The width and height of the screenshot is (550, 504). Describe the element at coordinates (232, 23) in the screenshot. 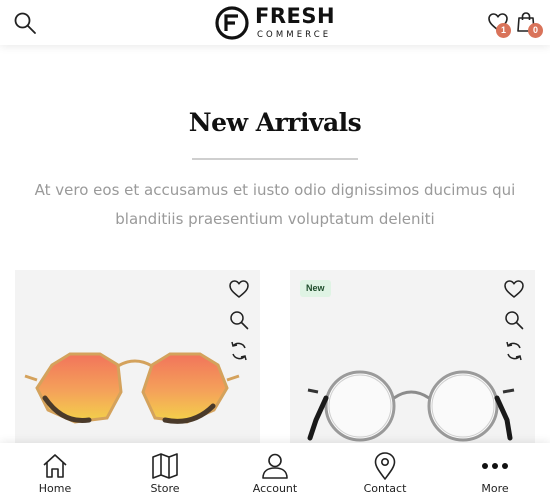

I see `logo-mark-icon` at that location.